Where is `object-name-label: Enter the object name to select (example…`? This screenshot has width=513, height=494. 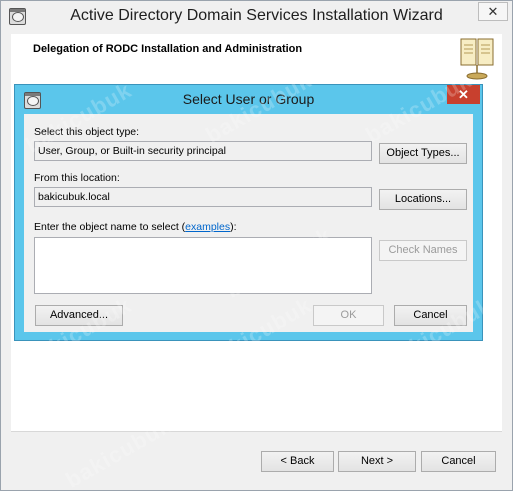
object-name-label: Enter the object name to select (example… is located at coordinates (135, 227).